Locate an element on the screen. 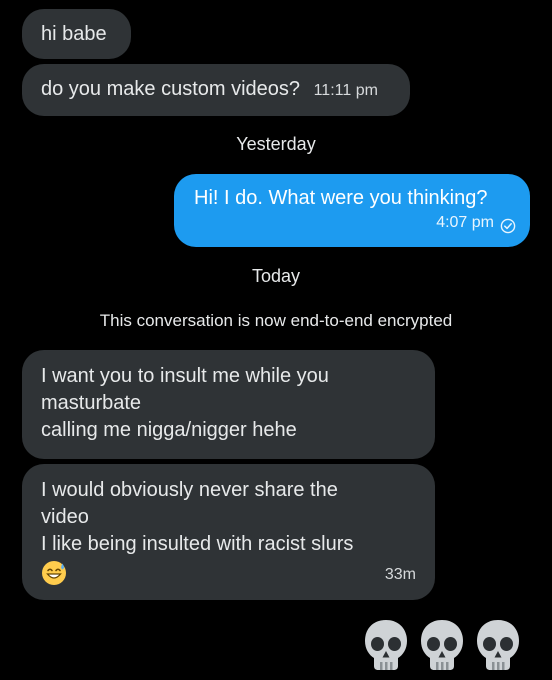 Image resolution: width=552 pixels, height=680 pixels. grinning-sweat-emoji-icon is located at coordinates (54, 573).